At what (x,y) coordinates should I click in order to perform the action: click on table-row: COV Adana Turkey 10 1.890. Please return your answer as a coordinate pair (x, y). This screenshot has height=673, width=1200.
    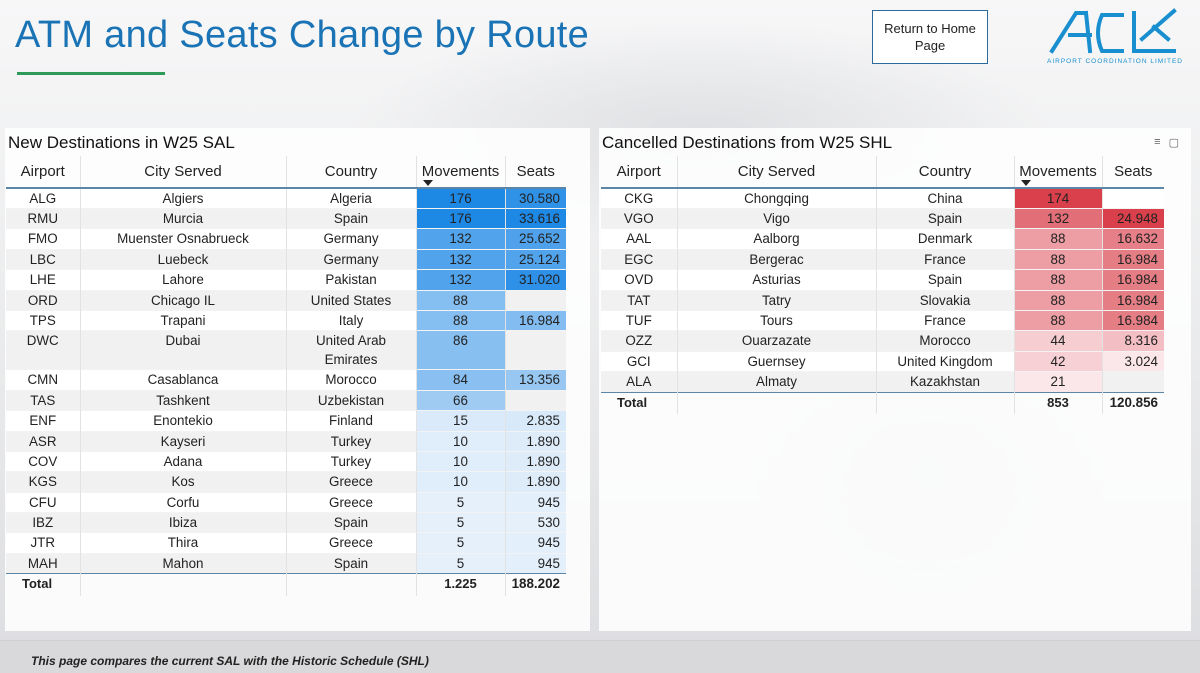
    Looking at the image, I should click on (286, 461).